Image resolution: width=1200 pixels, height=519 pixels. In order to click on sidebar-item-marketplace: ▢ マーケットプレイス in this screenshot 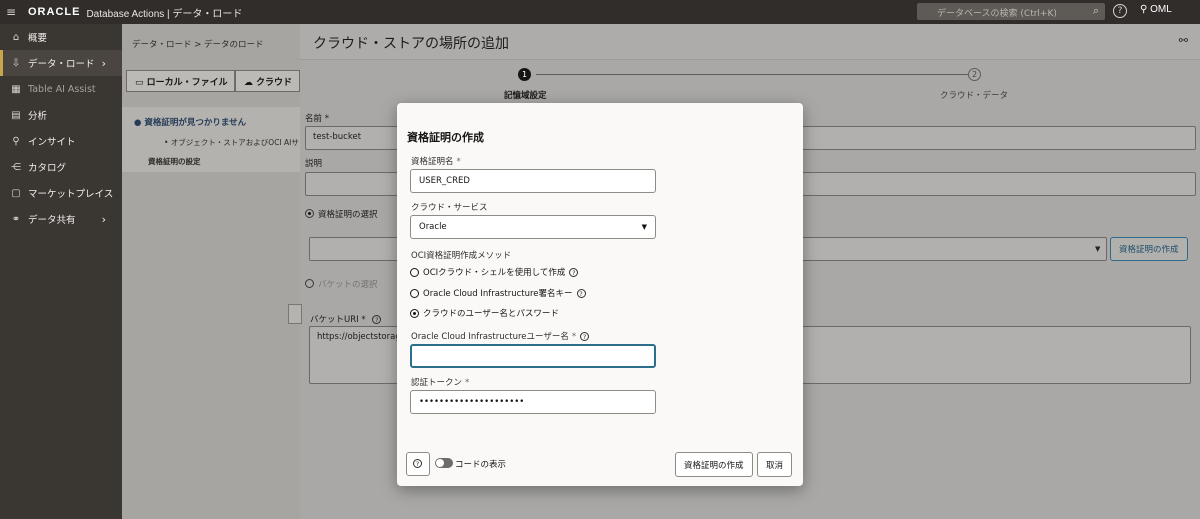, I will do `click(61, 193)`.